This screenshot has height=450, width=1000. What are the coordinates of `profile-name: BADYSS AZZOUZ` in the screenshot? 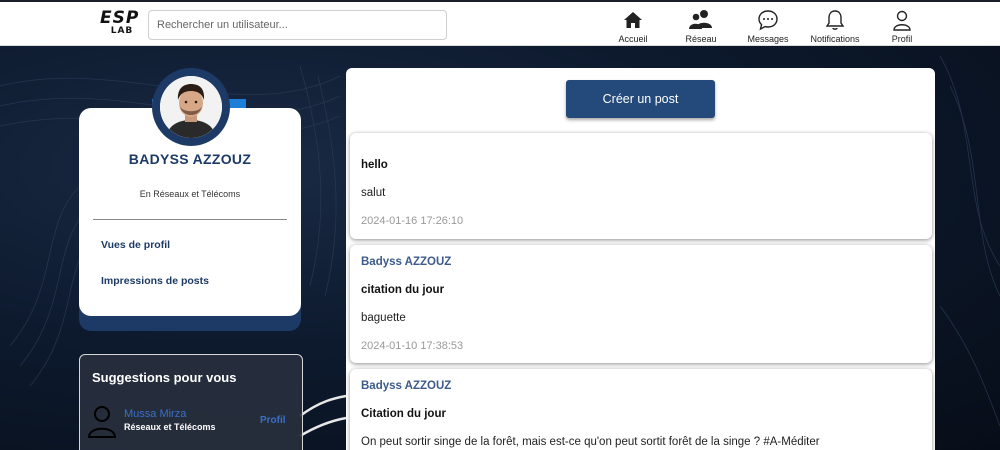 It's located at (190, 159).